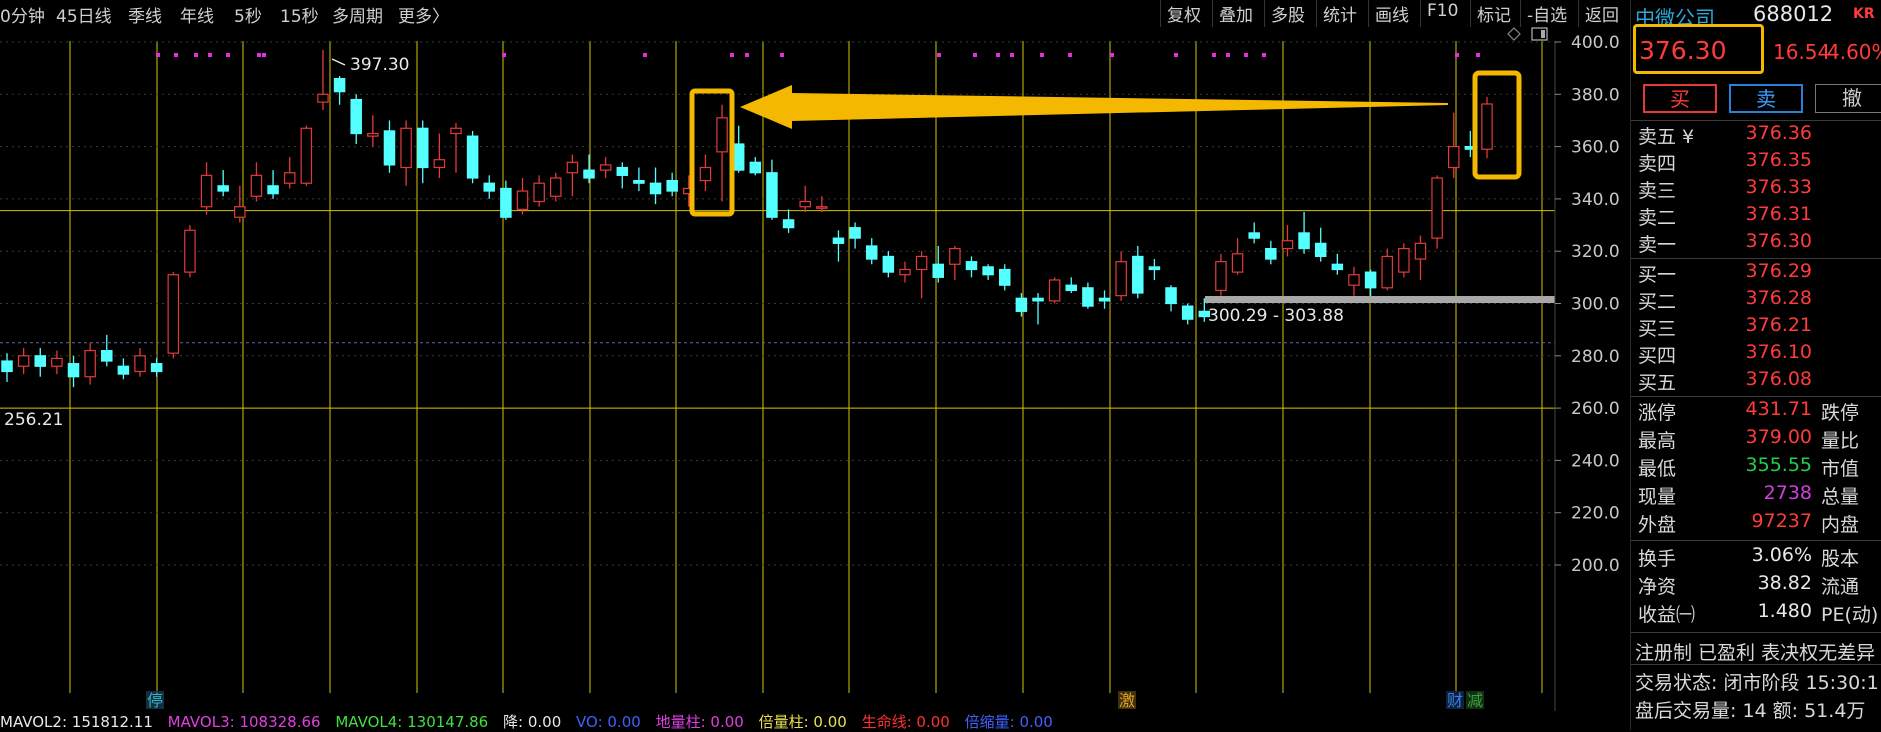  What do you see at coordinates (1442, 13) in the screenshot?
I see `f10-button: F10` at bounding box center [1442, 13].